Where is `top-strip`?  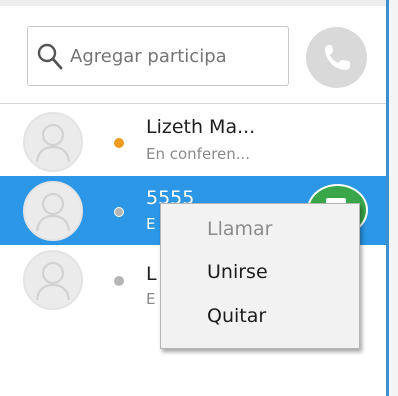 top-strip is located at coordinates (193, 3).